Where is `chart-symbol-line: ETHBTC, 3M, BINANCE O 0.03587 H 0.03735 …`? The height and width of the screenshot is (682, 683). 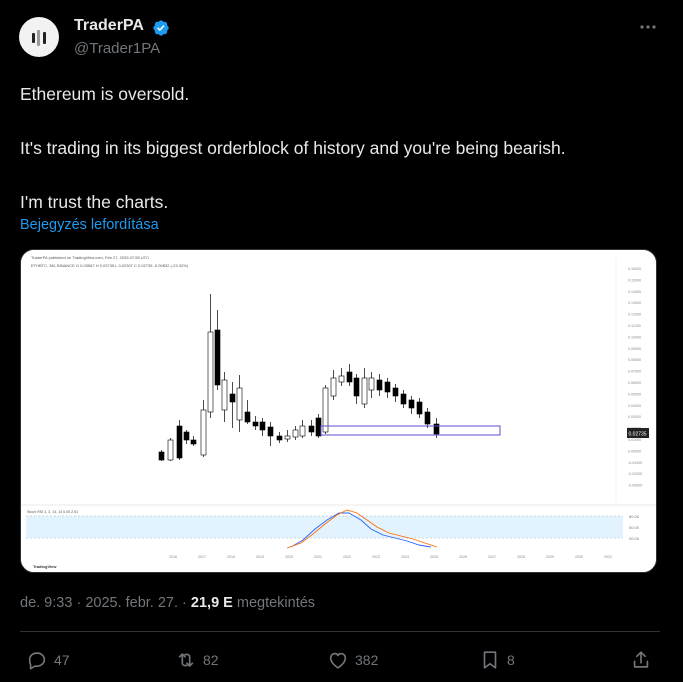
chart-symbol-line: ETHBTC, 3M, BINANCE O 0.03587 H 0.03735 … is located at coordinates (110, 265).